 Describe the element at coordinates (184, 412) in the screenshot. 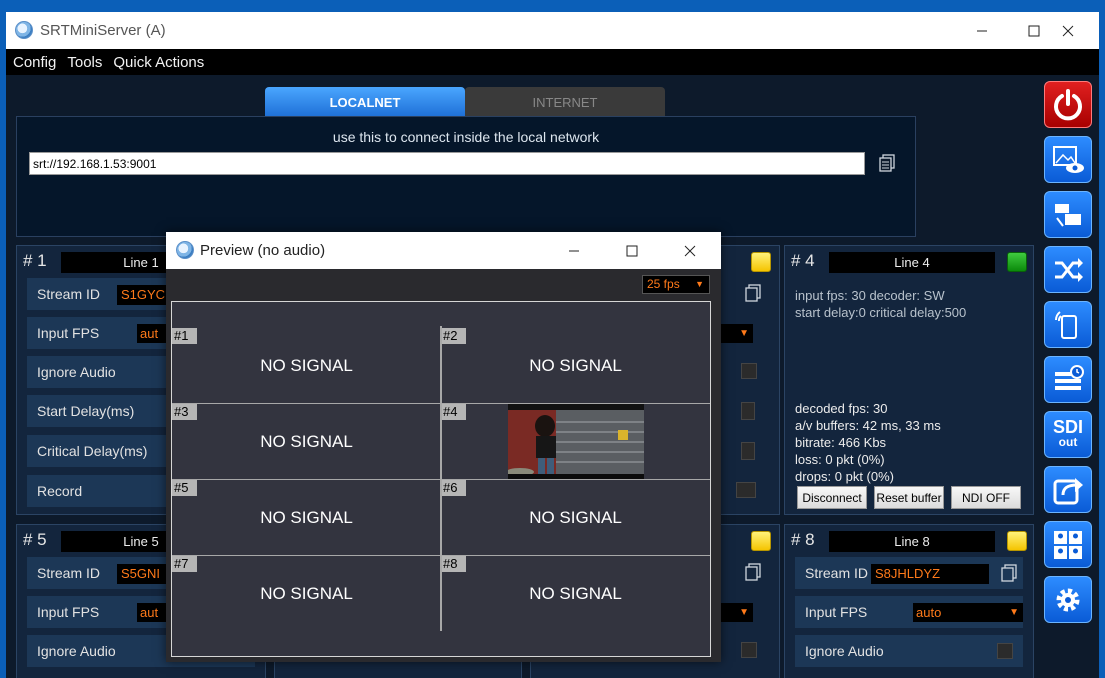

I see `cell-tag: #3` at that location.